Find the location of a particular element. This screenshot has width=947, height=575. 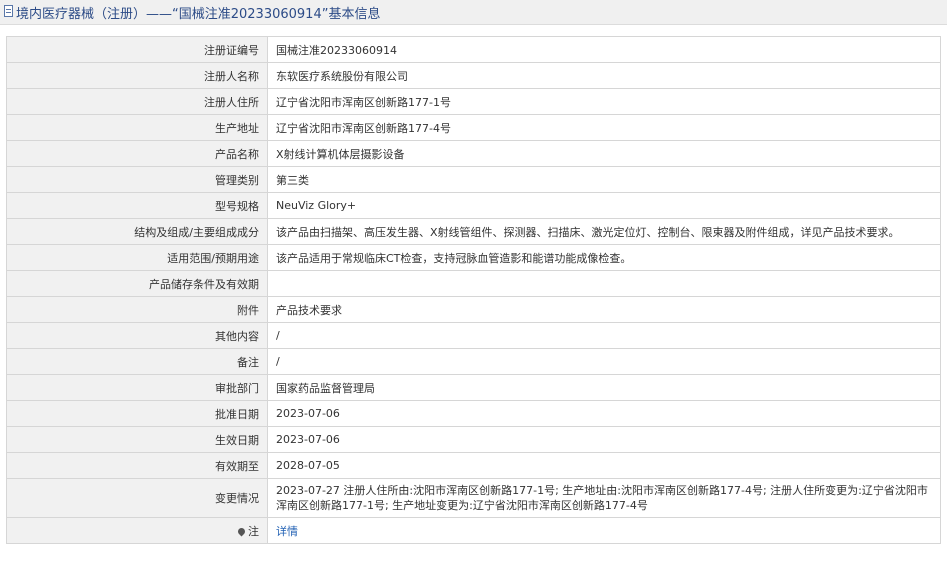

details-link: 详情 is located at coordinates (287, 531).